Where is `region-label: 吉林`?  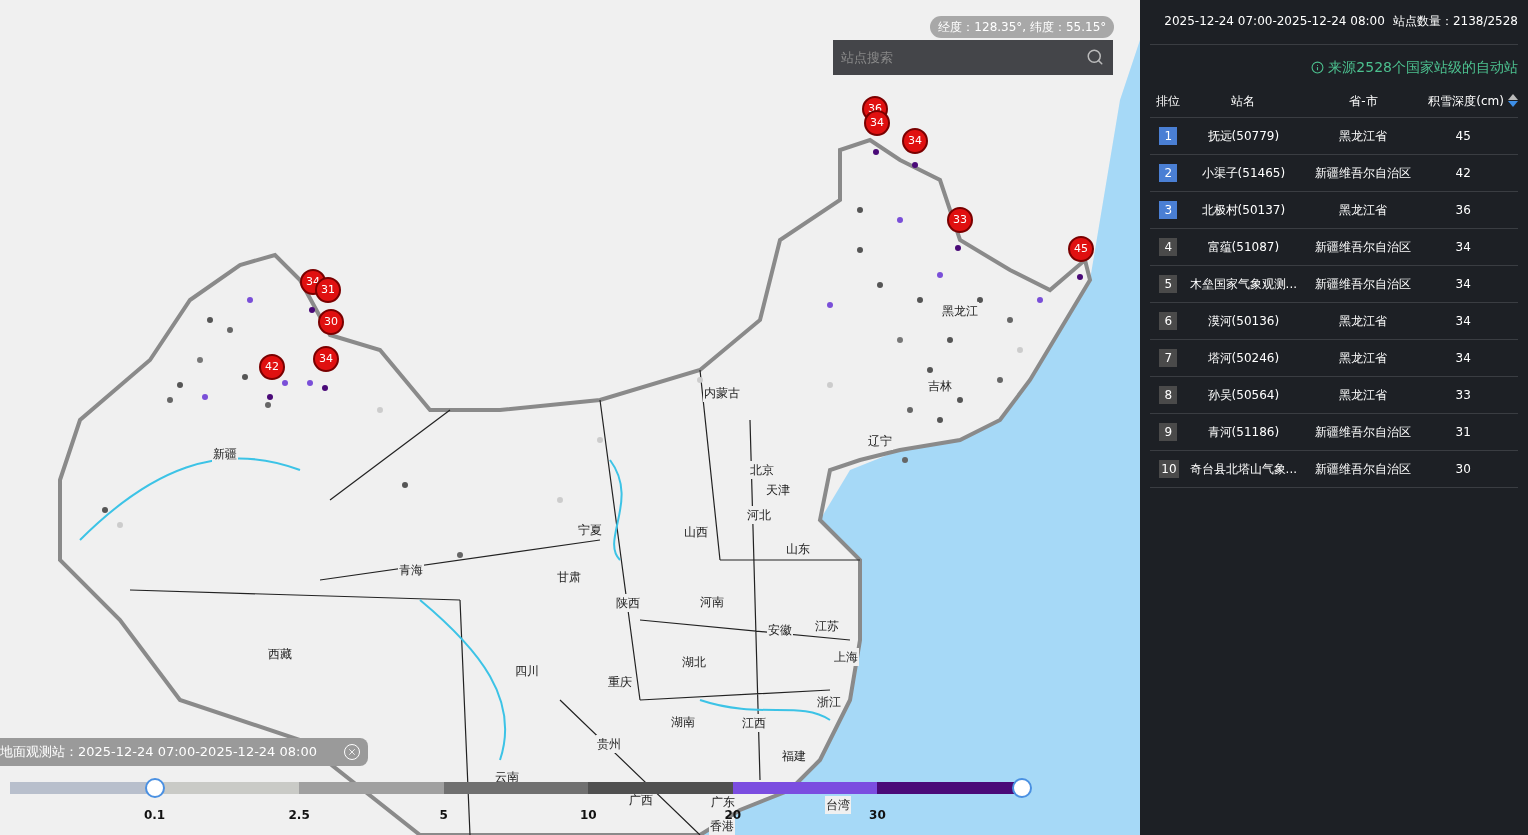
region-label: 吉林 is located at coordinates (940, 386).